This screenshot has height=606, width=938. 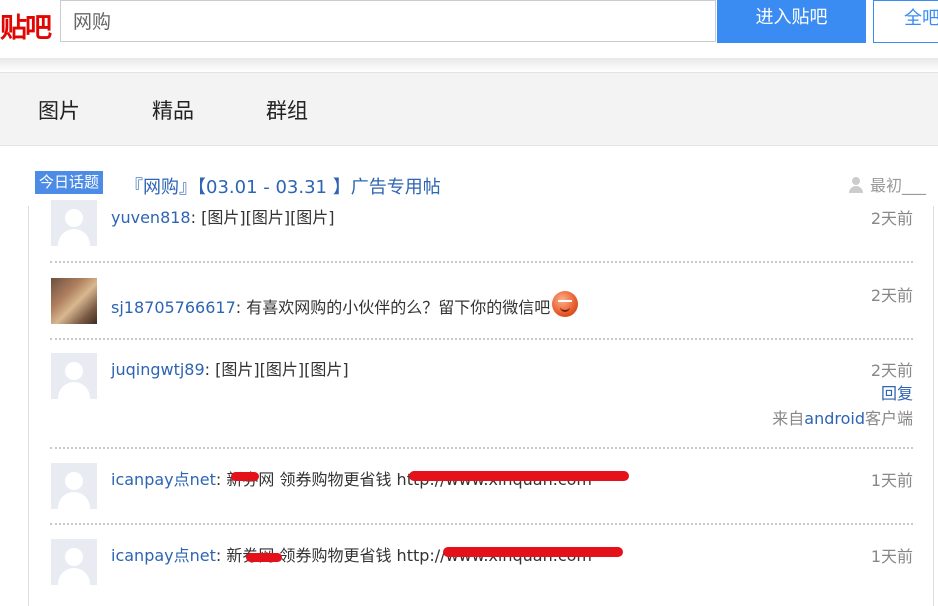 What do you see at coordinates (791, 21) in the screenshot?
I see `enter-forum-button: 进入贴吧` at bounding box center [791, 21].